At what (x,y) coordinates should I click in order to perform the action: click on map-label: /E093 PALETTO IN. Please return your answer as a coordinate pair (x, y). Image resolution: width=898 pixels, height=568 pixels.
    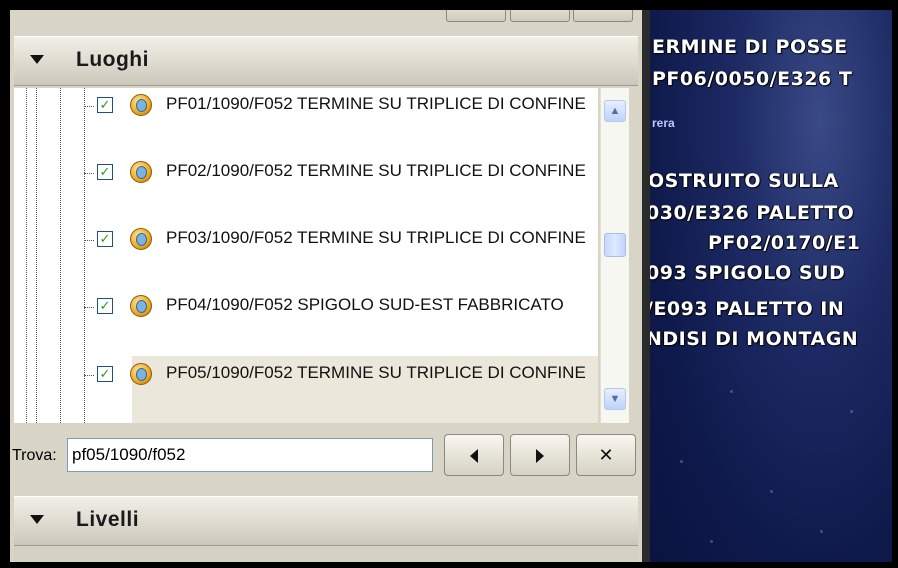
    Looking at the image, I should click on (747, 309).